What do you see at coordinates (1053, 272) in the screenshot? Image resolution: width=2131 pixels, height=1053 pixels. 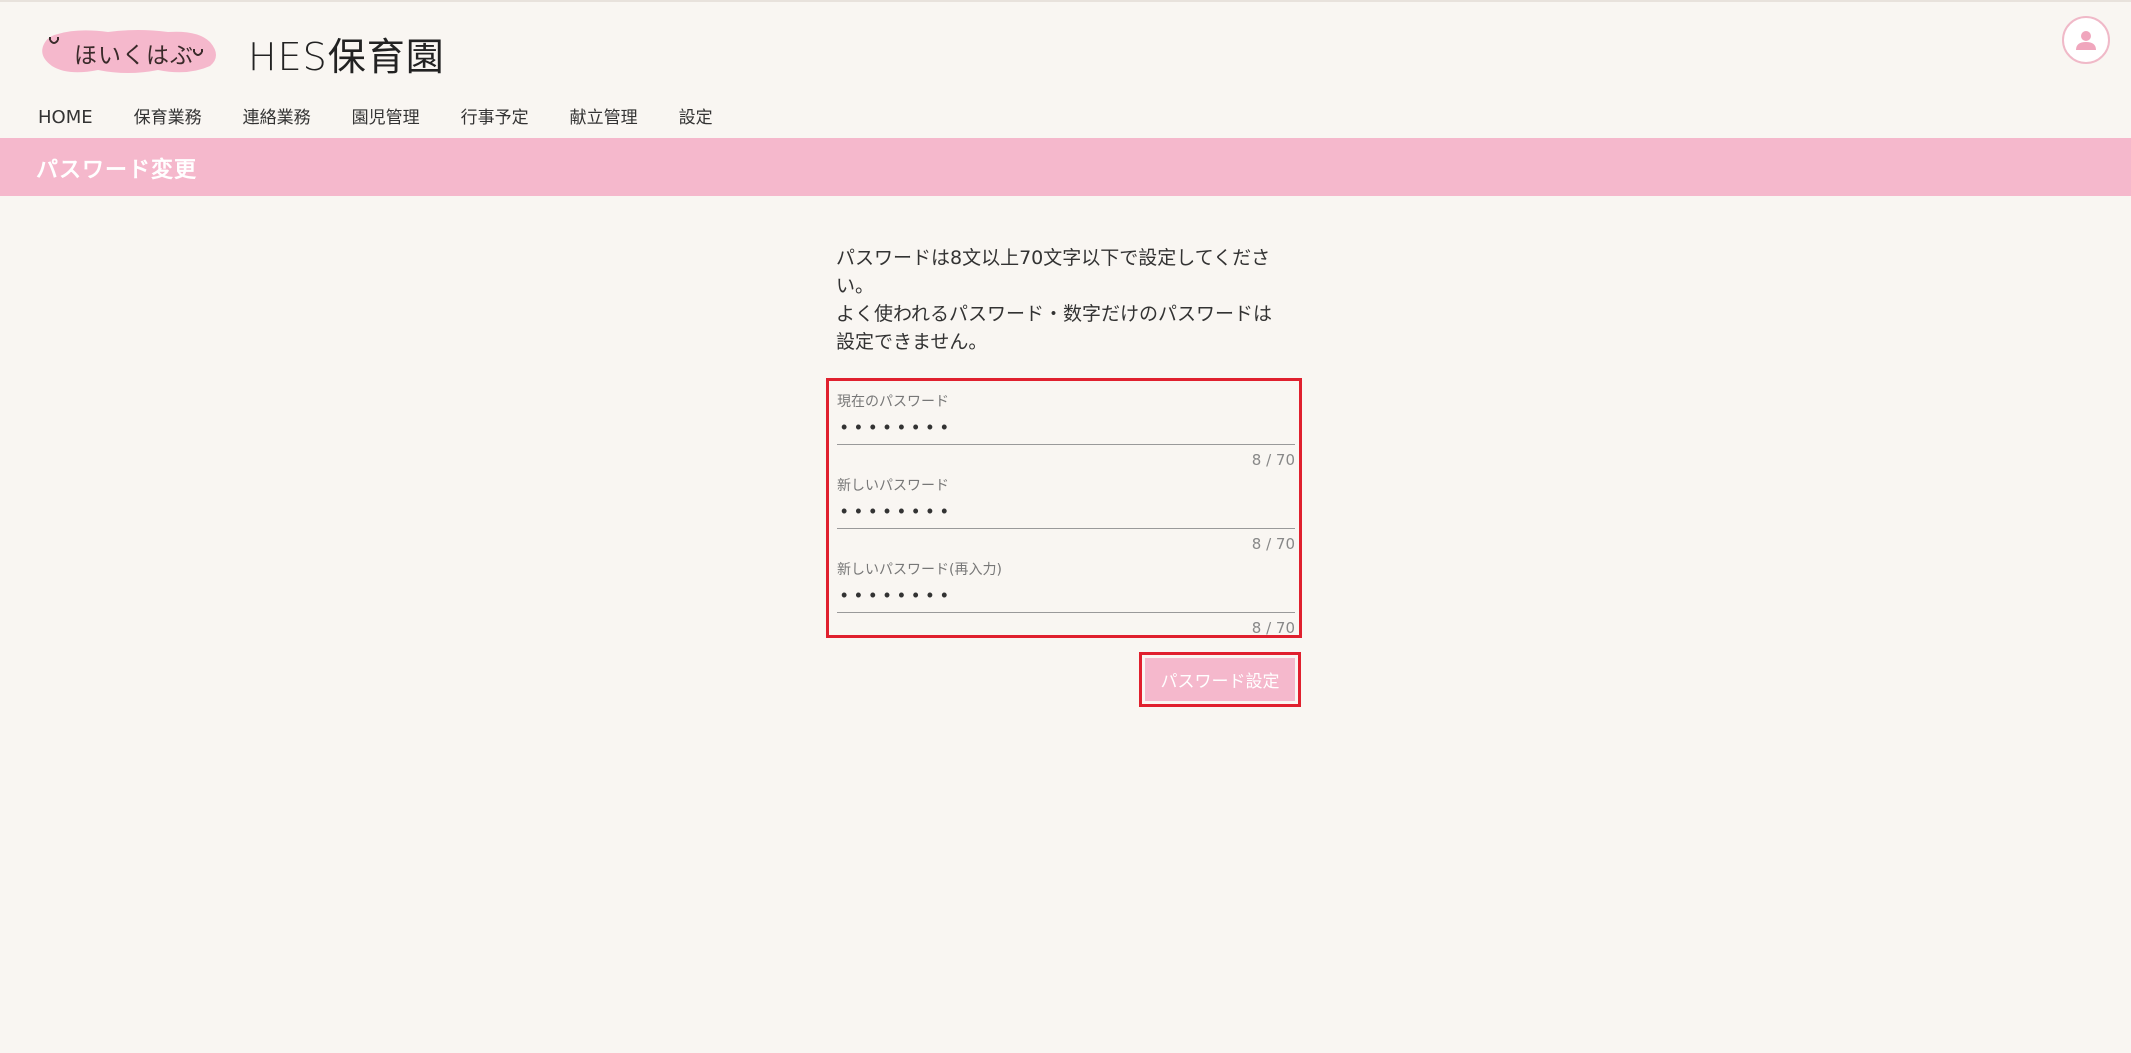 I see `instructions-line-1: パスワードは8文以上70文字以下で設定してください。` at bounding box center [1053, 272].